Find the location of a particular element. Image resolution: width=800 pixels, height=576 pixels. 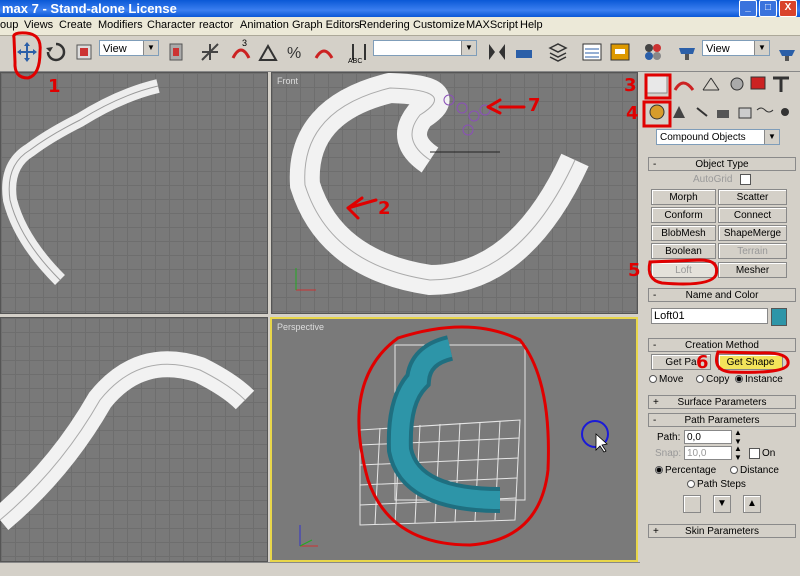

snap-on-checkbox: On is located at coordinates (762, 453).